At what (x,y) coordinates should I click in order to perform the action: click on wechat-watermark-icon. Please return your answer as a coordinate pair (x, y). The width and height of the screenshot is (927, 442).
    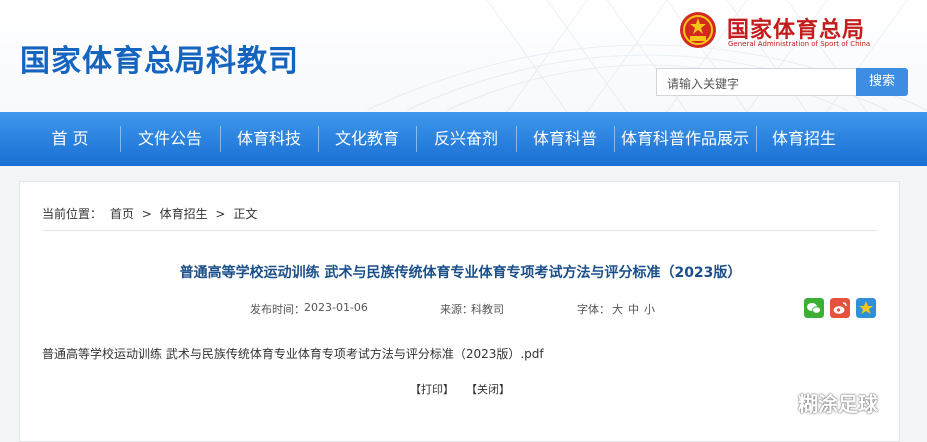
    Looking at the image, I should click on (775, 401).